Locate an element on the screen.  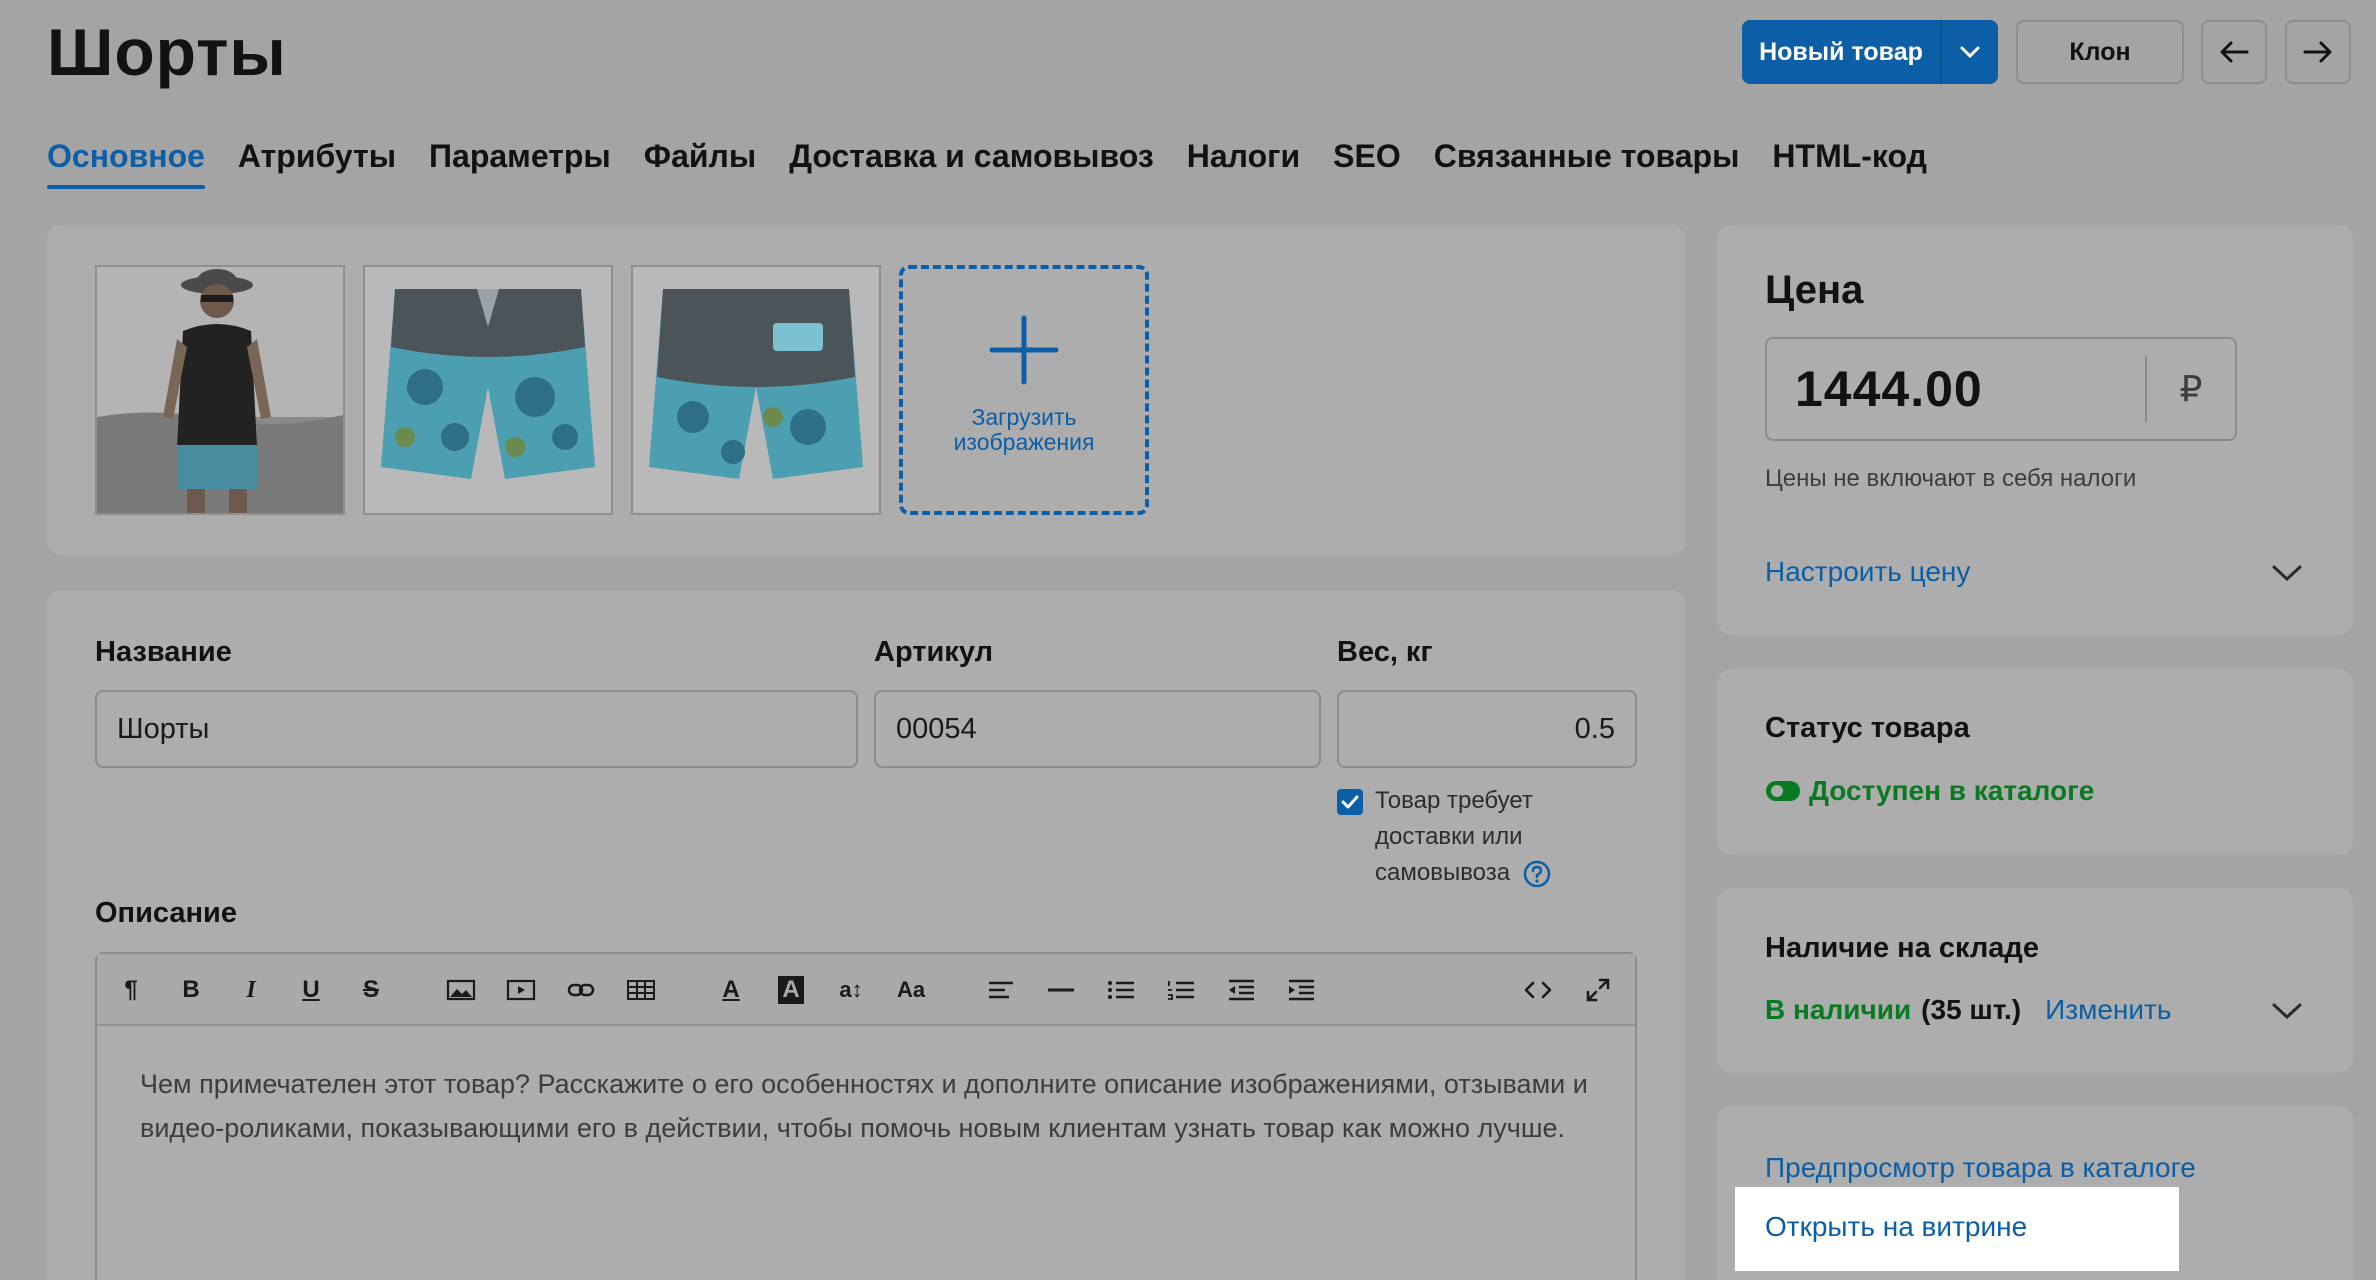
page-title: Шорты is located at coordinates (167, 52).